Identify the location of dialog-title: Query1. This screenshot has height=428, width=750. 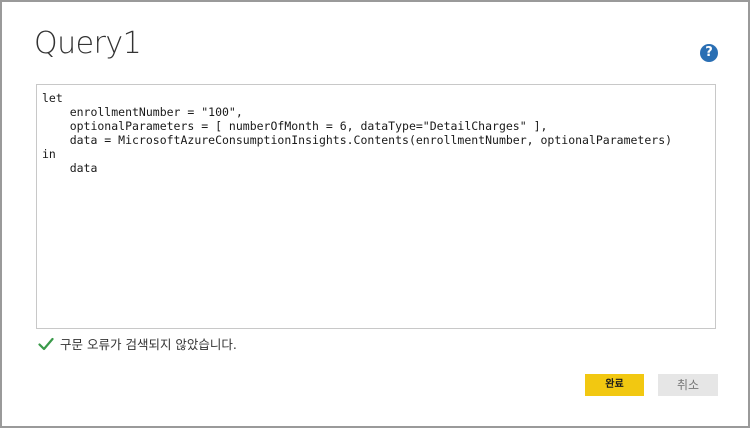
(88, 43).